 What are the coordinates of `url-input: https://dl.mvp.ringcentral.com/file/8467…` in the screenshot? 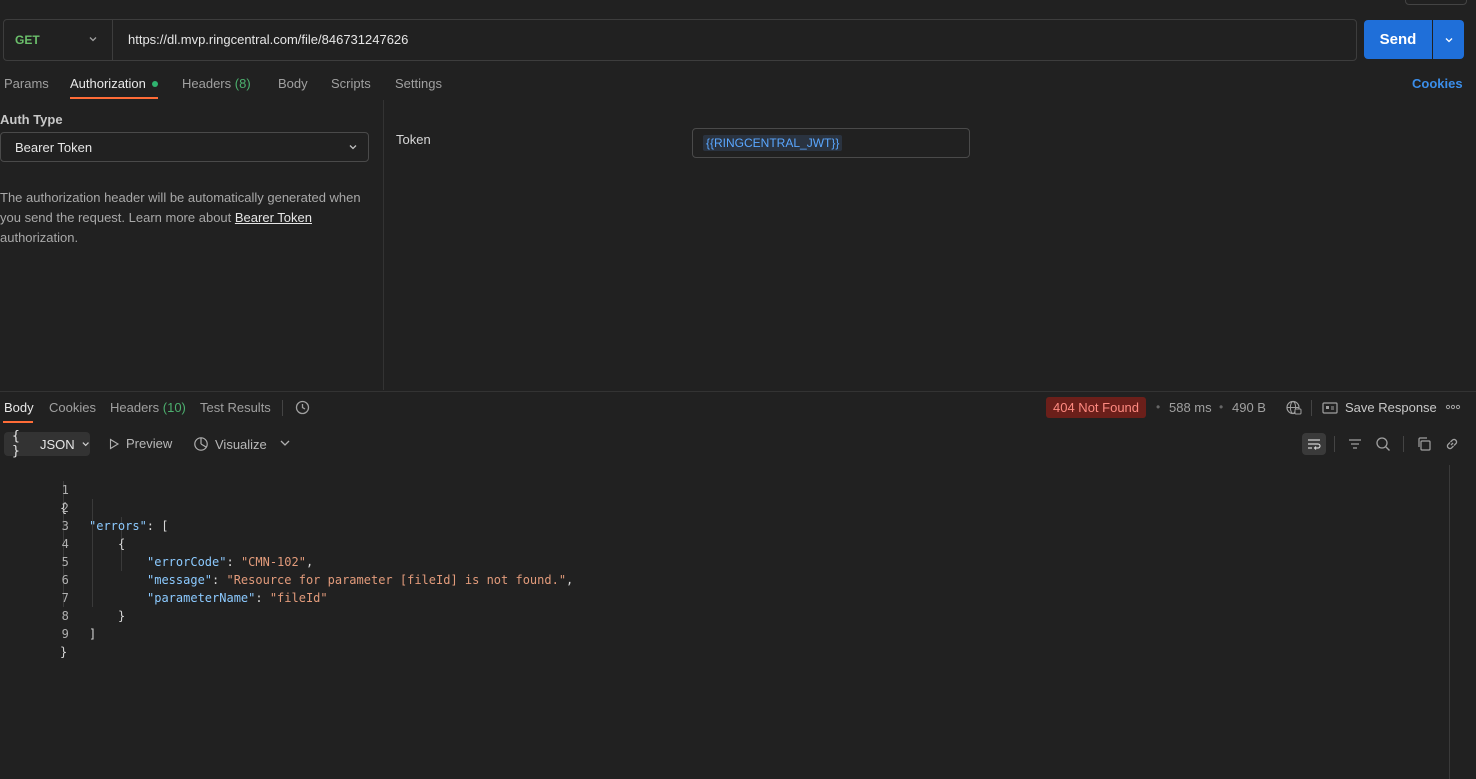 It's located at (268, 40).